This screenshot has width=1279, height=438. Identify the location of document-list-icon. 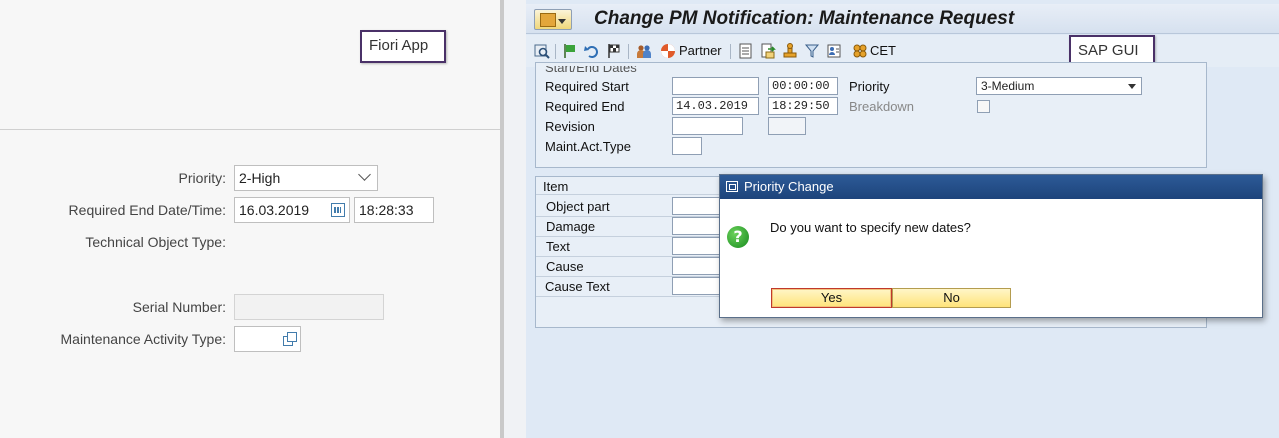
(746, 51).